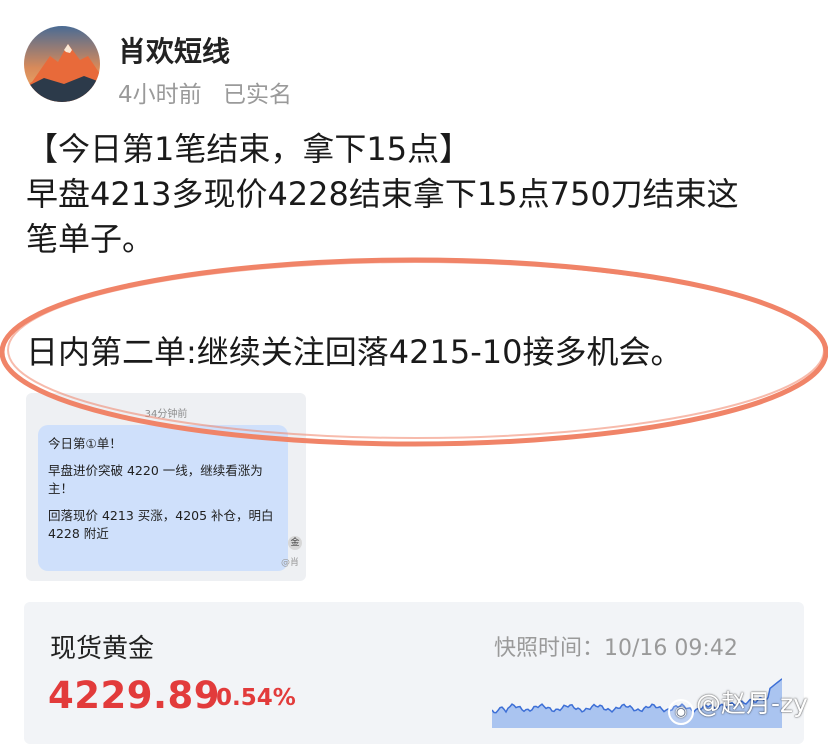  I want to click on quoted-side-badge: 金, so click(295, 543).